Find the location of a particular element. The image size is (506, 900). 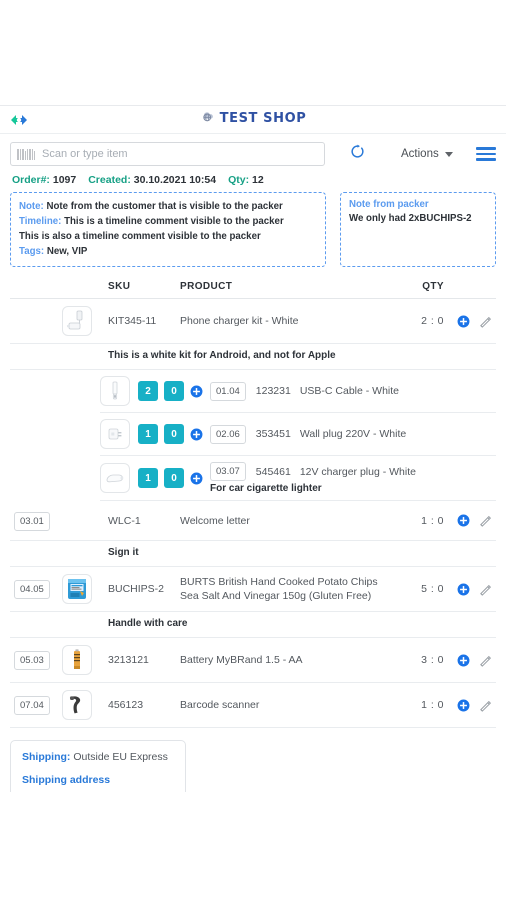

picked-qty-badge: 1 is located at coordinates (148, 434).